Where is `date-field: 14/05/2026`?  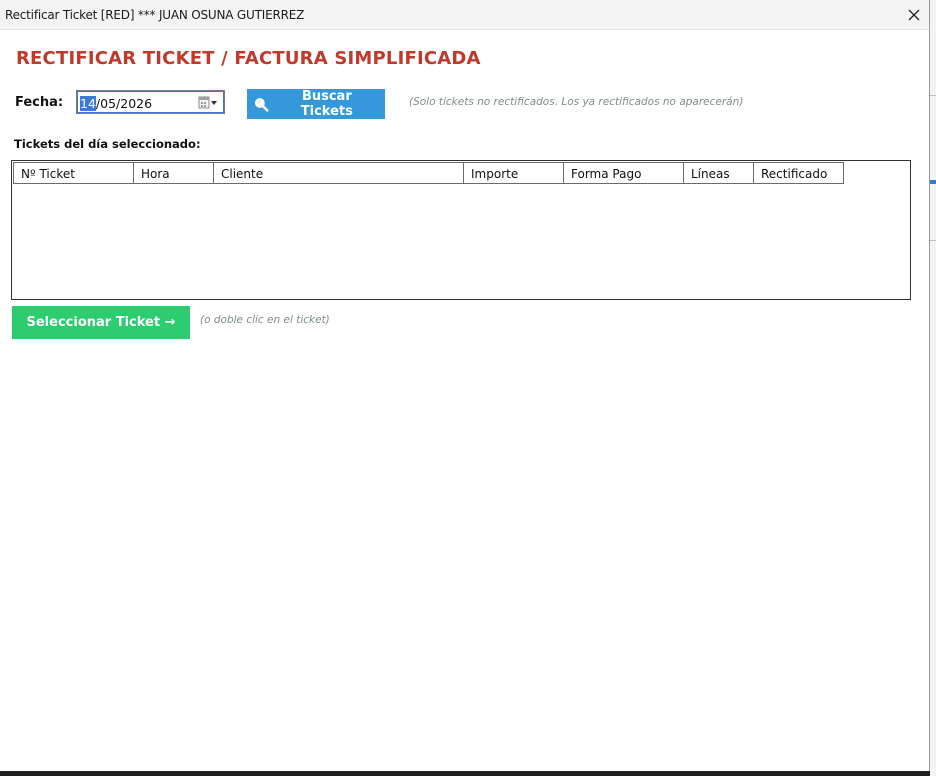
date-field: 14/05/2026 is located at coordinates (116, 103).